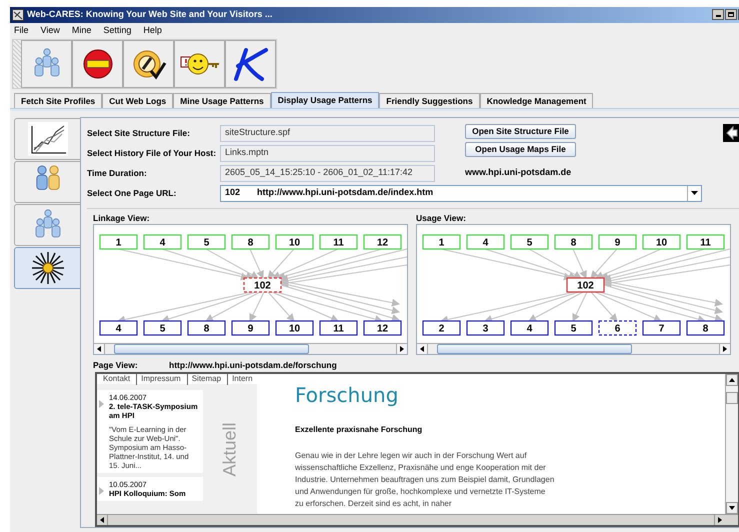 This screenshot has width=739, height=532. What do you see at coordinates (222, 100) in the screenshot?
I see `tab: Mine Usage Patterns` at bounding box center [222, 100].